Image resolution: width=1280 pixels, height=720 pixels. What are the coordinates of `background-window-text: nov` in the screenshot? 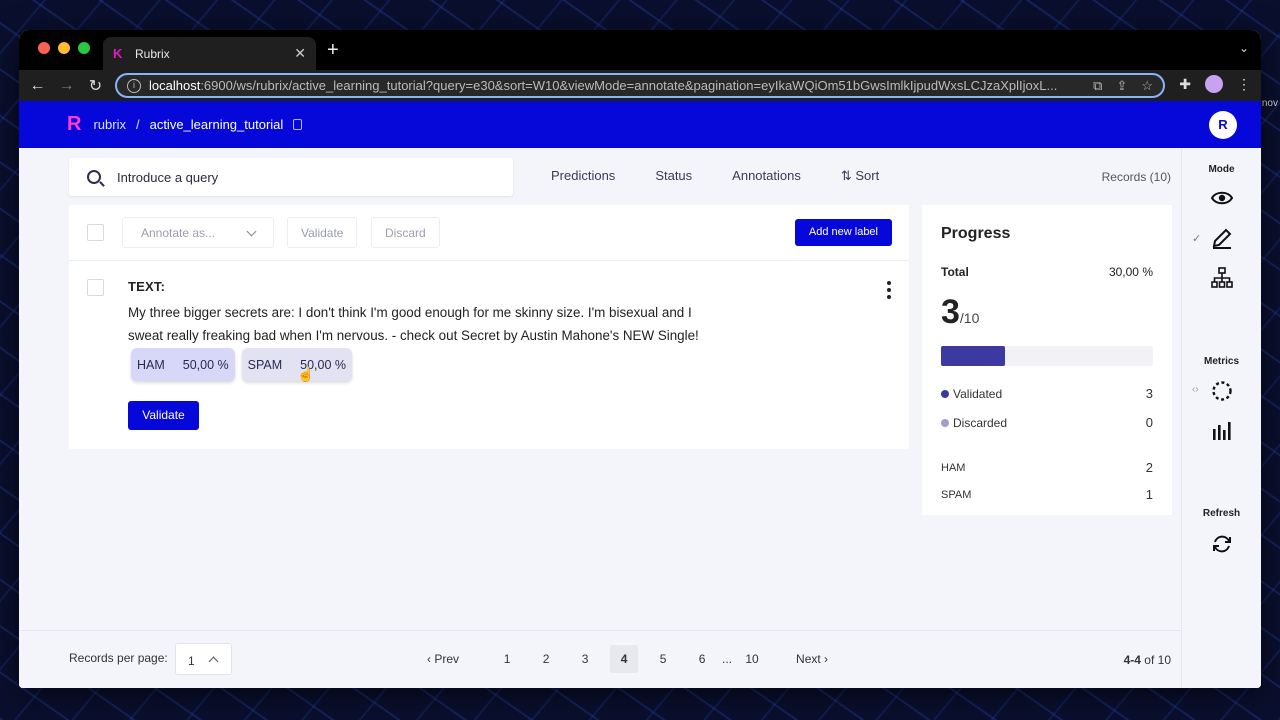 It's located at (1269, 103).